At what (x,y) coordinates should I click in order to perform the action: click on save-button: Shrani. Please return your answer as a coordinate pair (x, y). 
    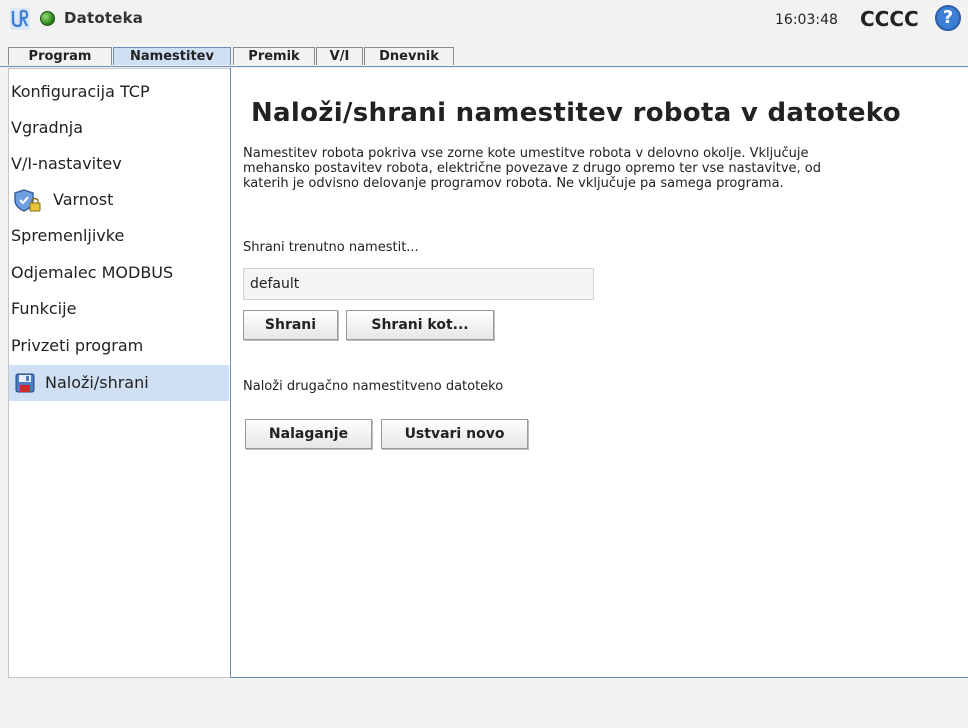
    Looking at the image, I should click on (290, 325).